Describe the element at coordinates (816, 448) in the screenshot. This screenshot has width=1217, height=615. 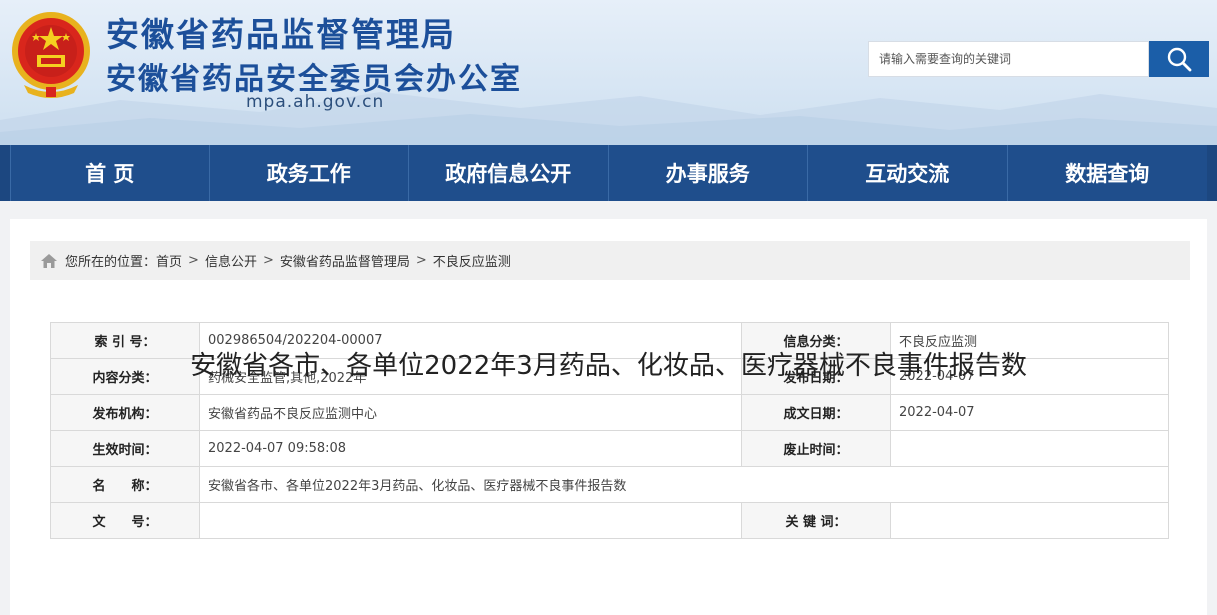
I see `expiry-time-label: 废止时间：` at that location.